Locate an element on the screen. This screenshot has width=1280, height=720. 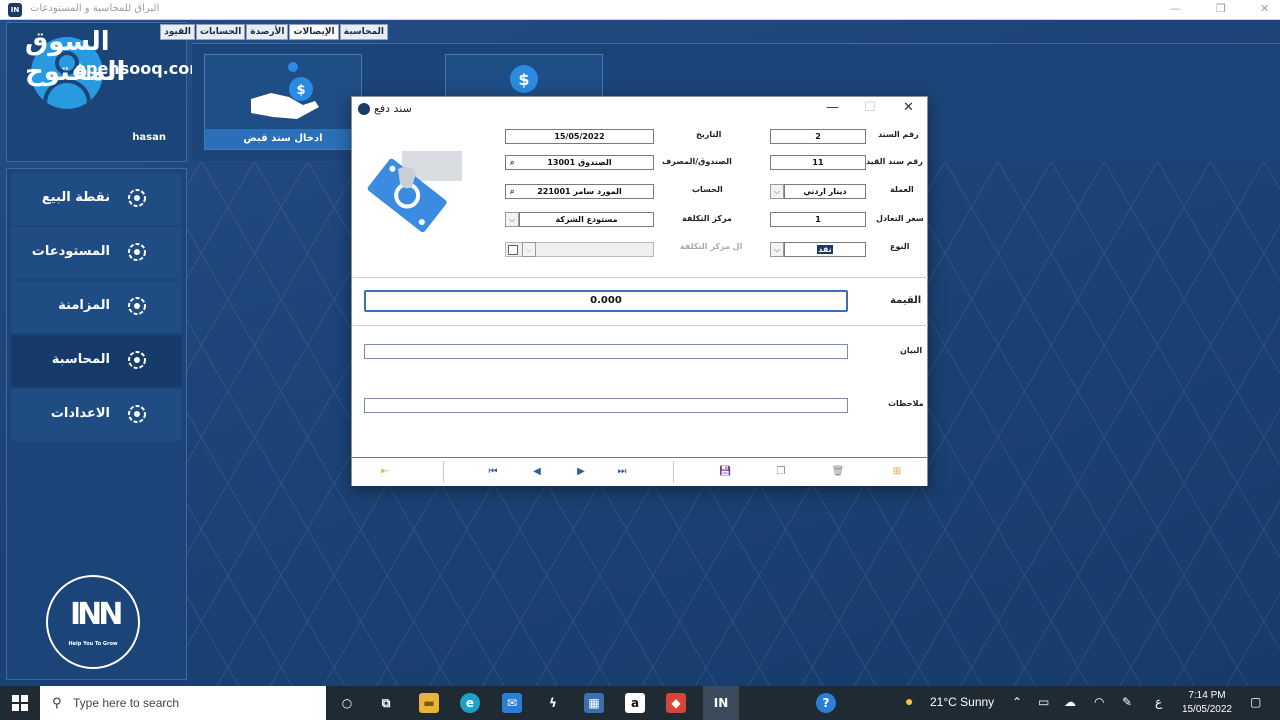
mail-icon: ✉ is located at coordinates (512, 703).